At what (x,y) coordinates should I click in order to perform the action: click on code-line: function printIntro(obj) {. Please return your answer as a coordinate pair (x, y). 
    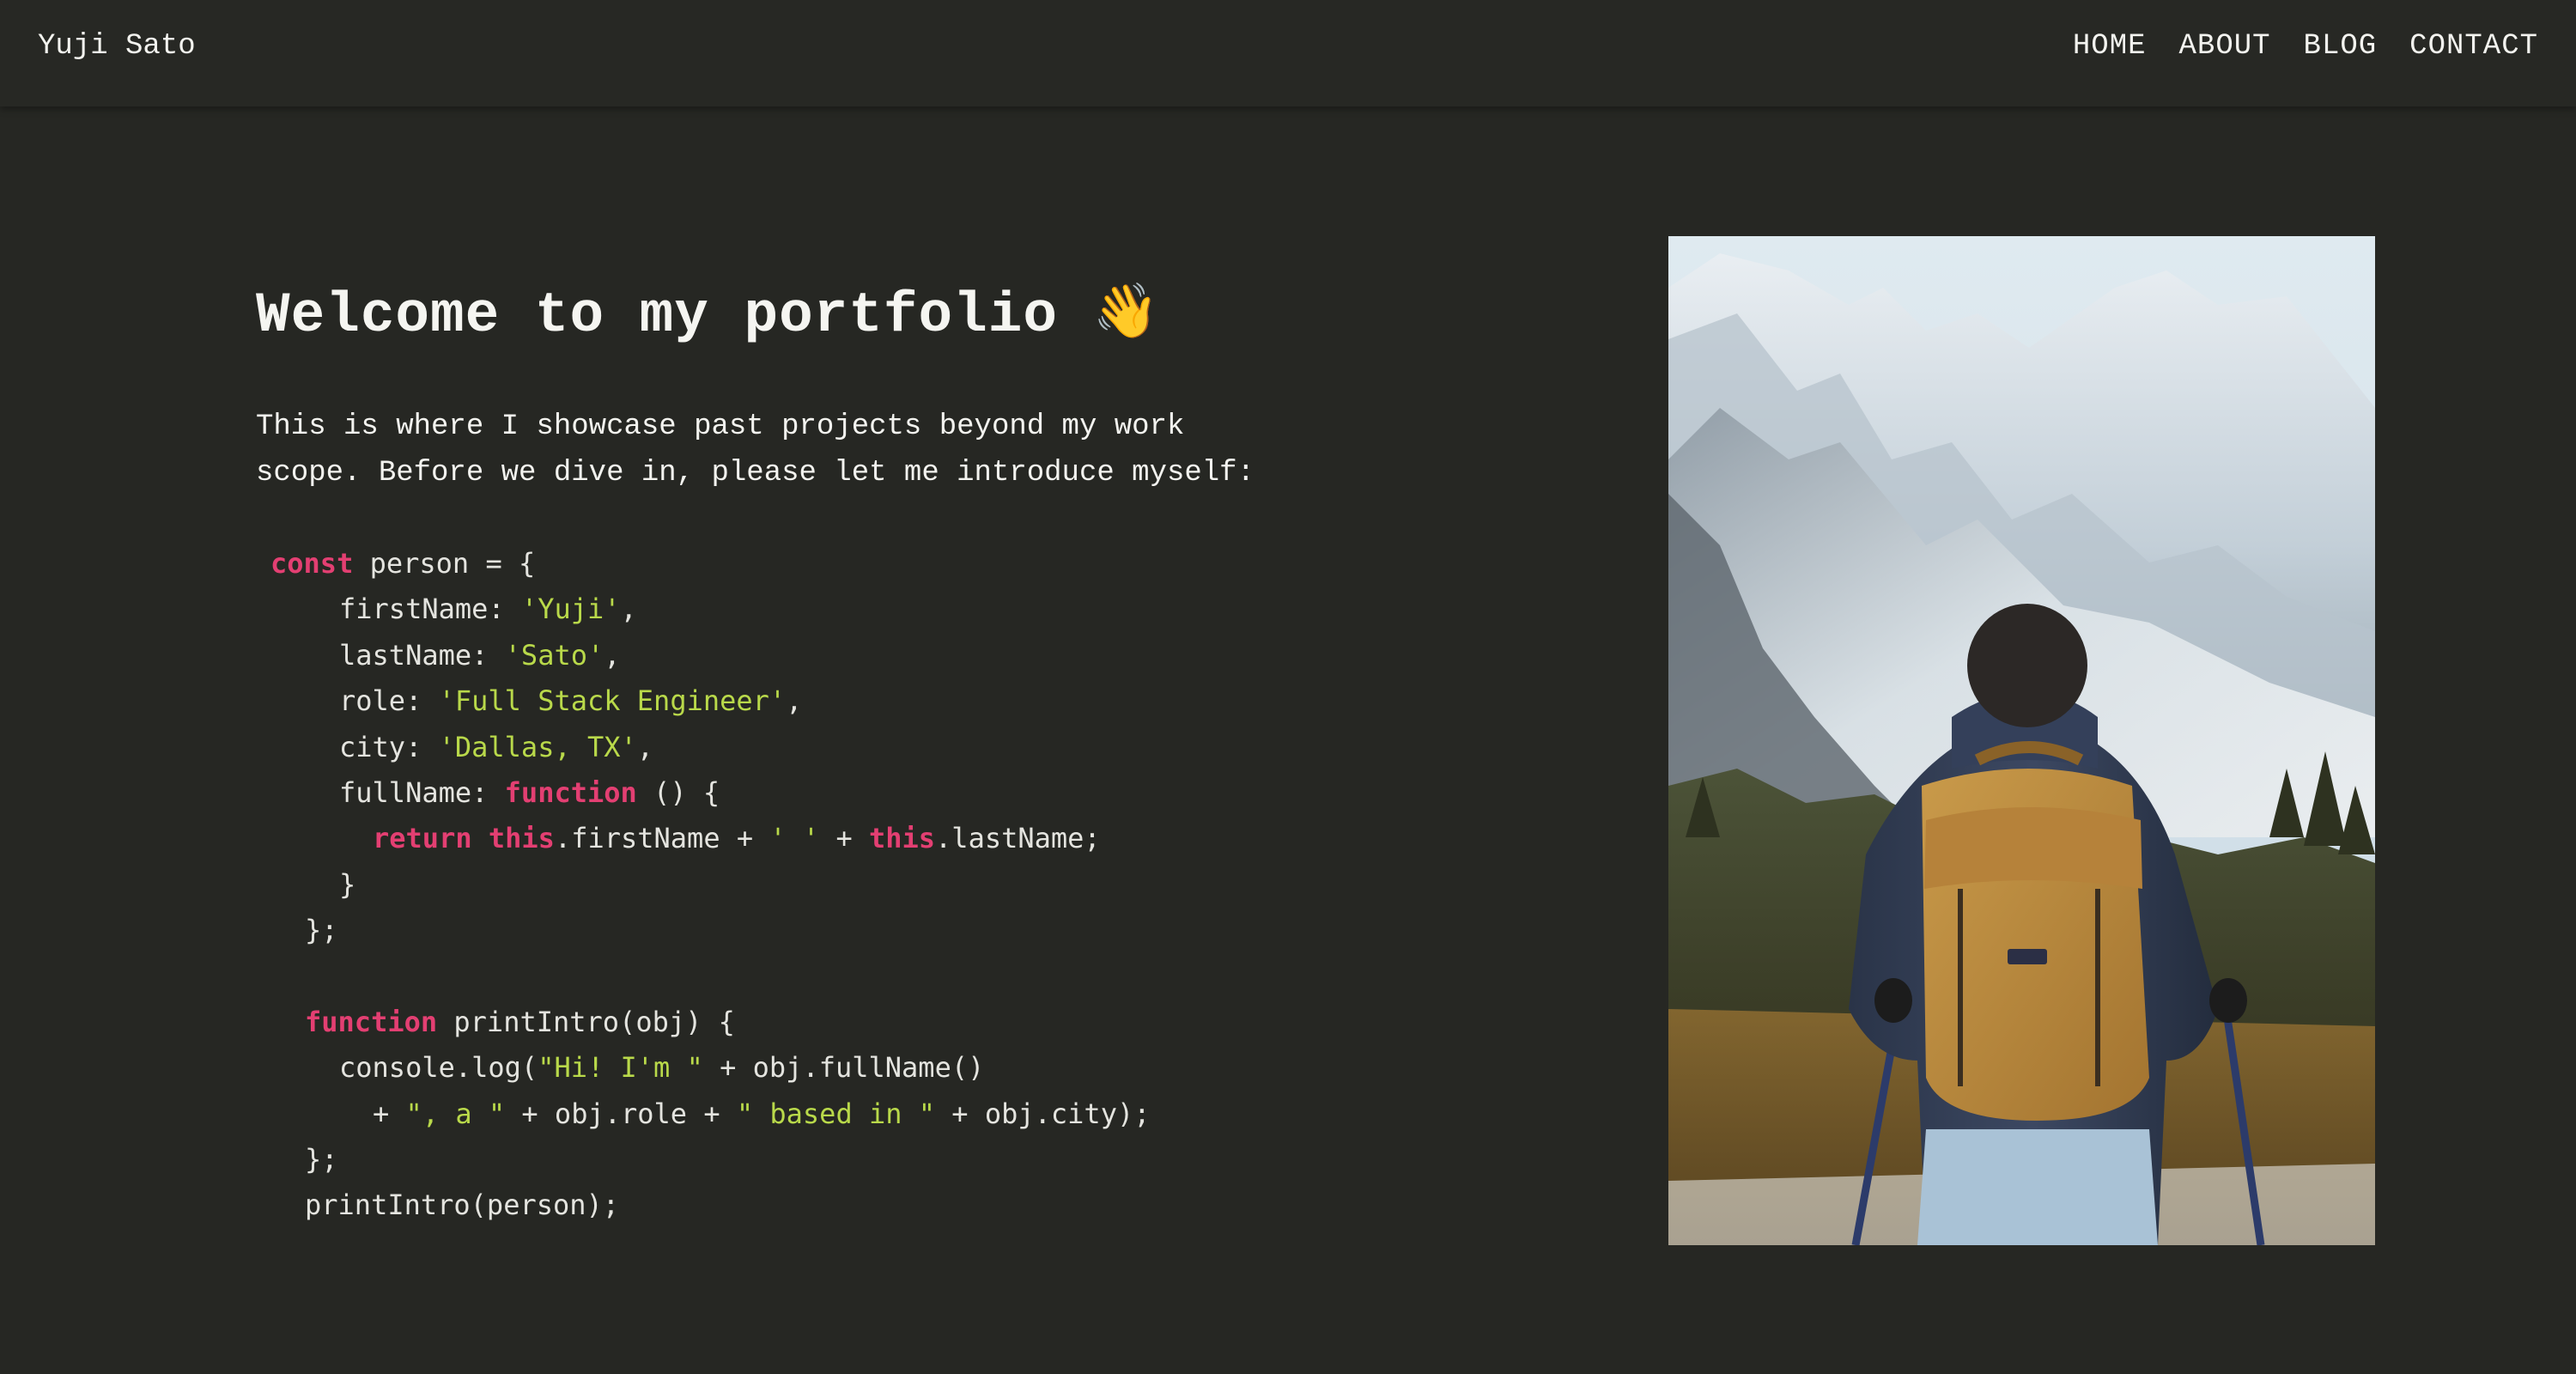
    Looking at the image, I should click on (693, 1022).